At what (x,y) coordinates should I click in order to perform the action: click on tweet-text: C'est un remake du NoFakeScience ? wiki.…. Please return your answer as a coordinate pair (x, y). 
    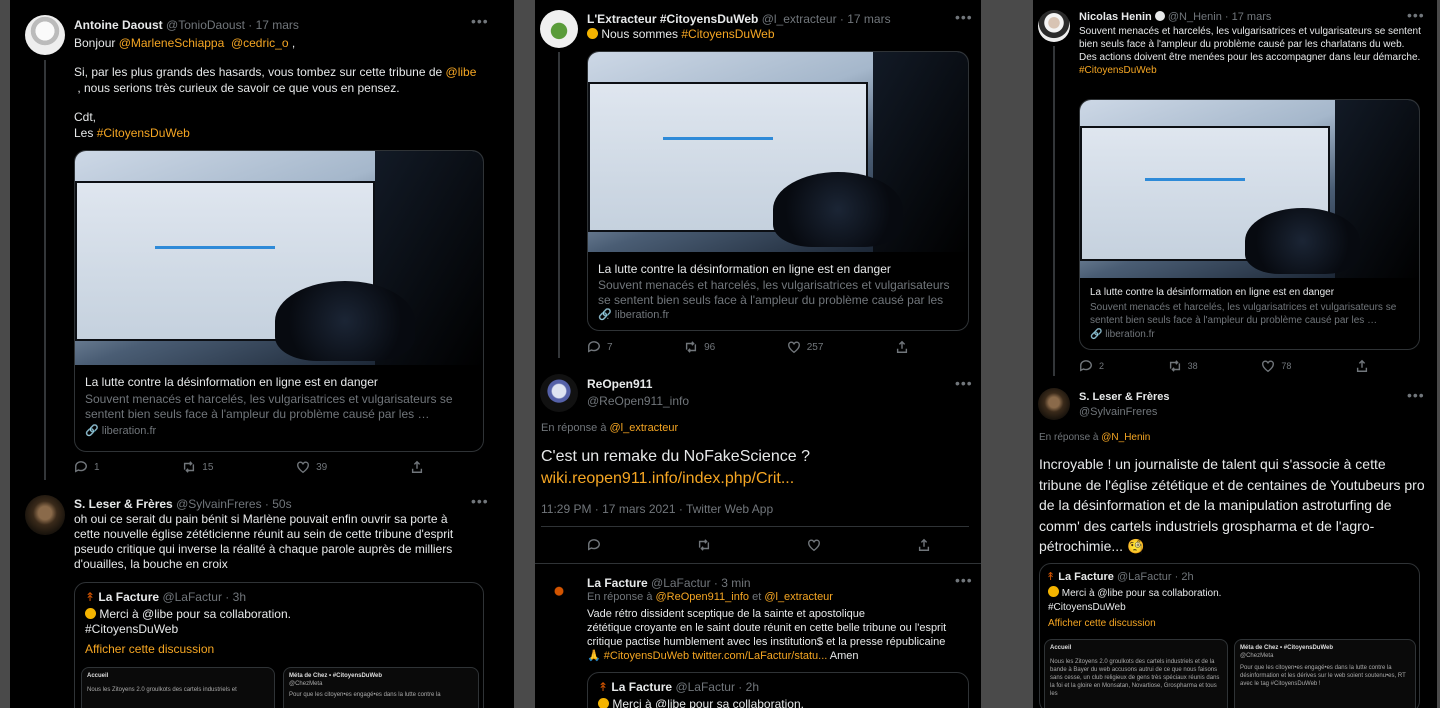
    Looking at the image, I should click on (675, 468).